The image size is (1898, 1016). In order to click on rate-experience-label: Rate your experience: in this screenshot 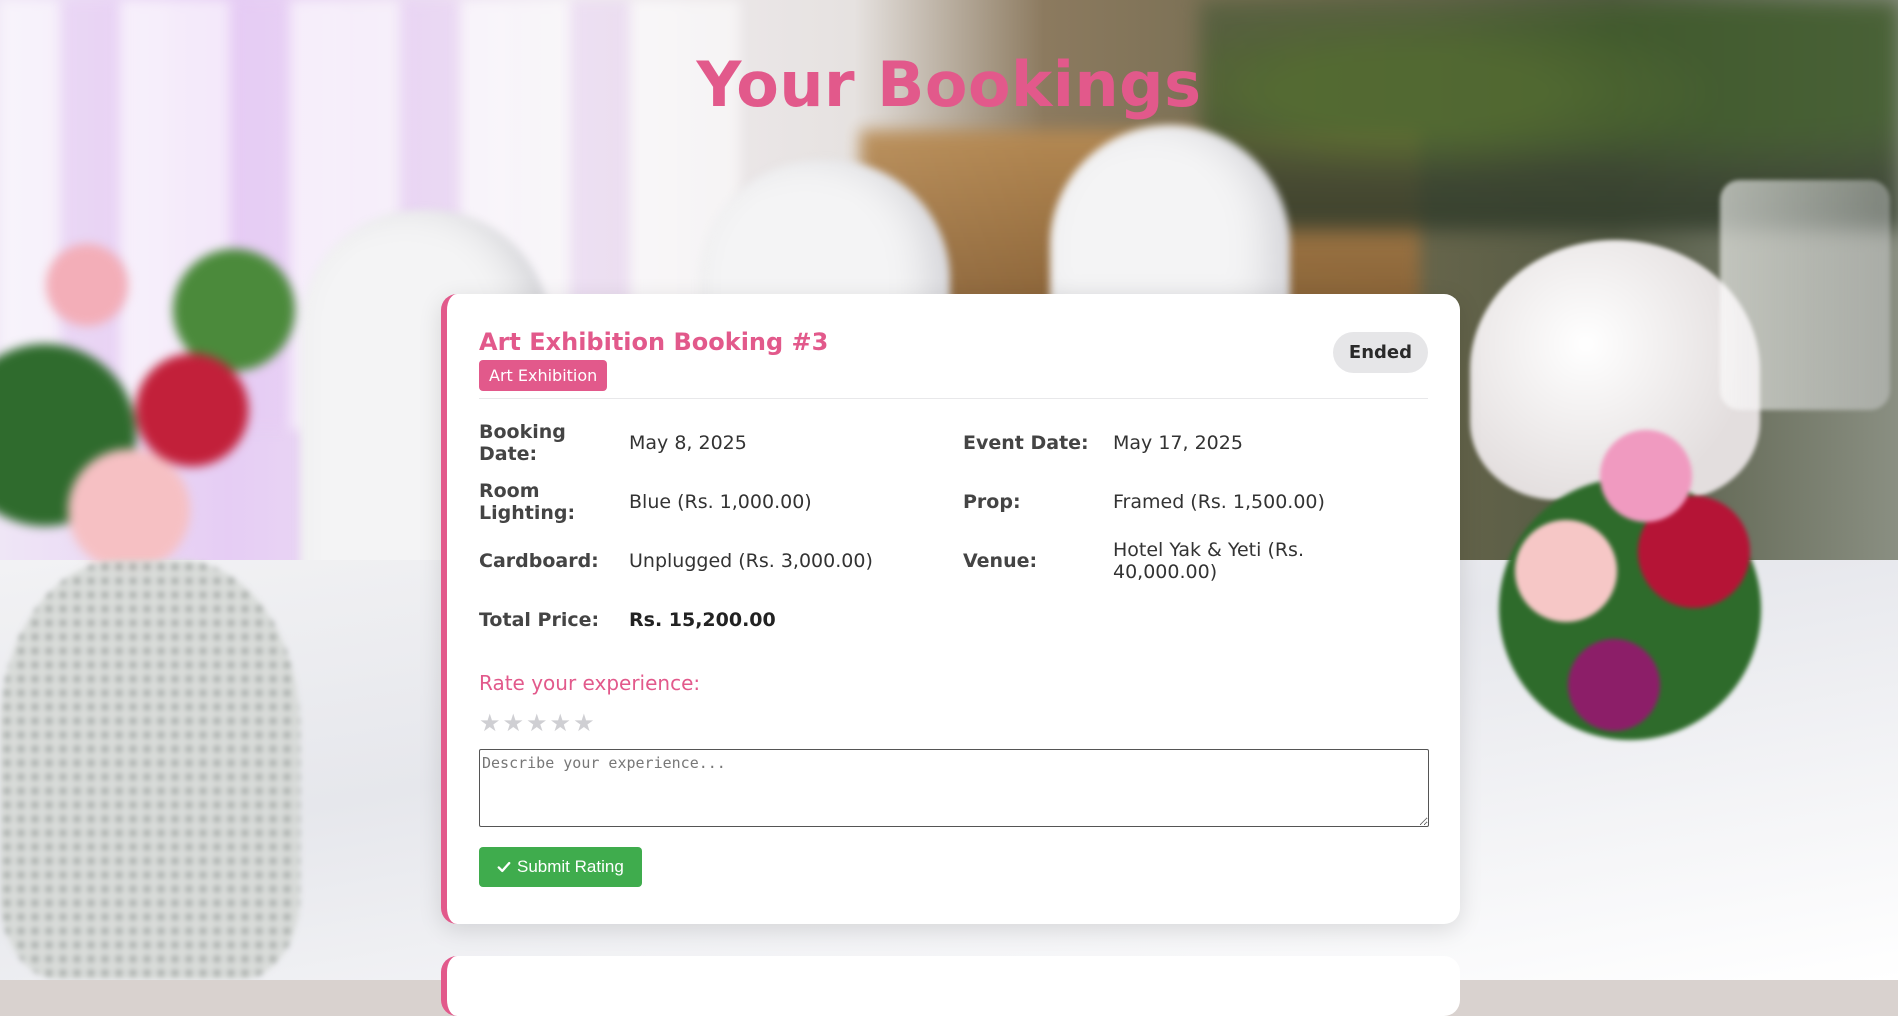, I will do `click(590, 683)`.